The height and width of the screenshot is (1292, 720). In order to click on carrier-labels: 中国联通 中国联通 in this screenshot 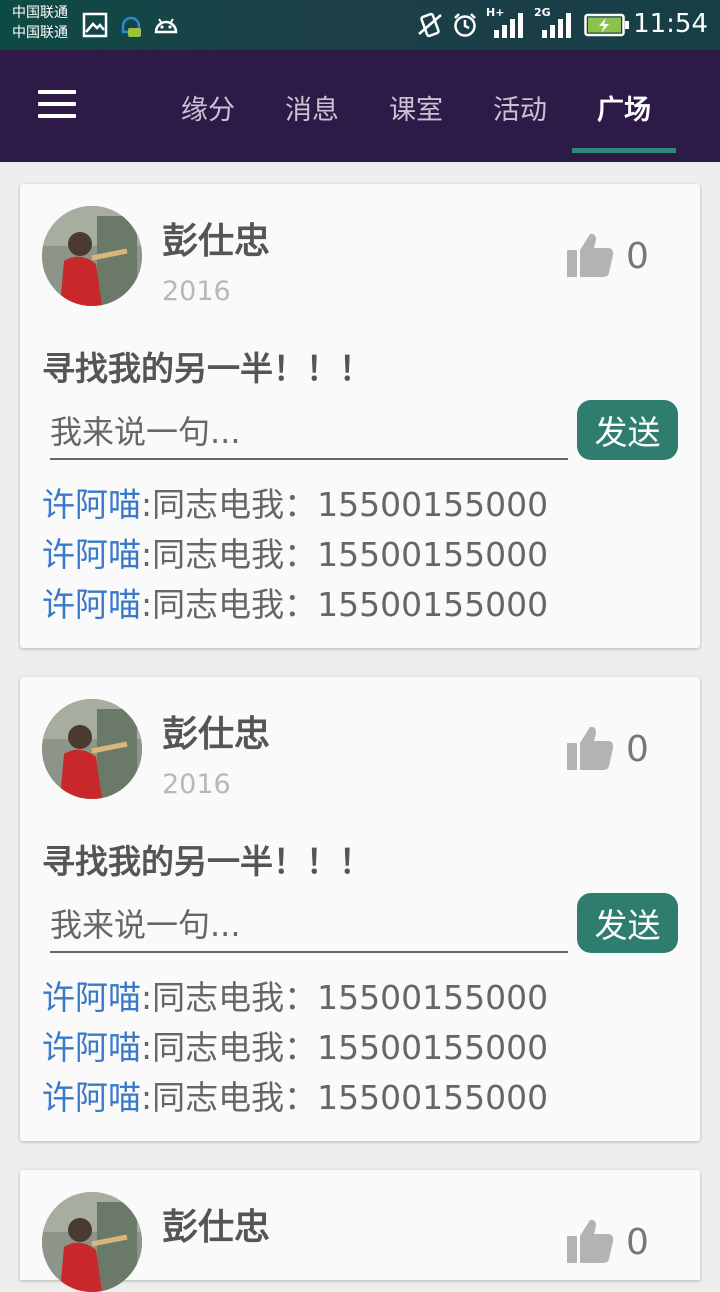, I will do `click(40, 23)`.